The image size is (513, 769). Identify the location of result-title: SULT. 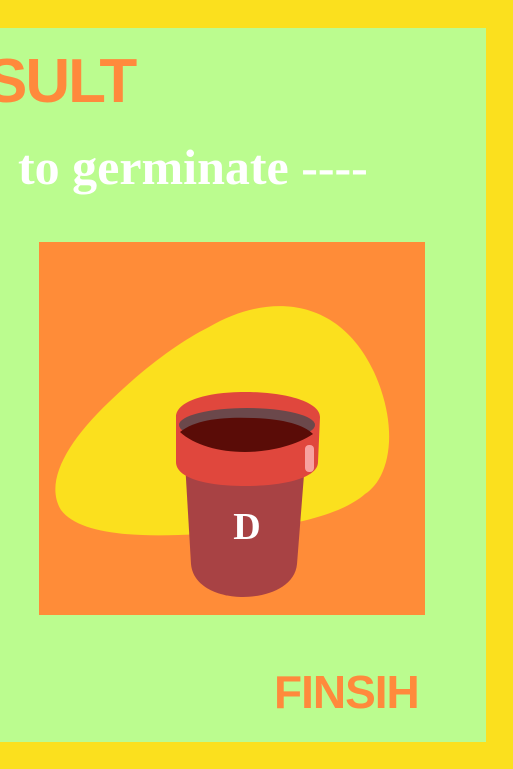
(68, 81).